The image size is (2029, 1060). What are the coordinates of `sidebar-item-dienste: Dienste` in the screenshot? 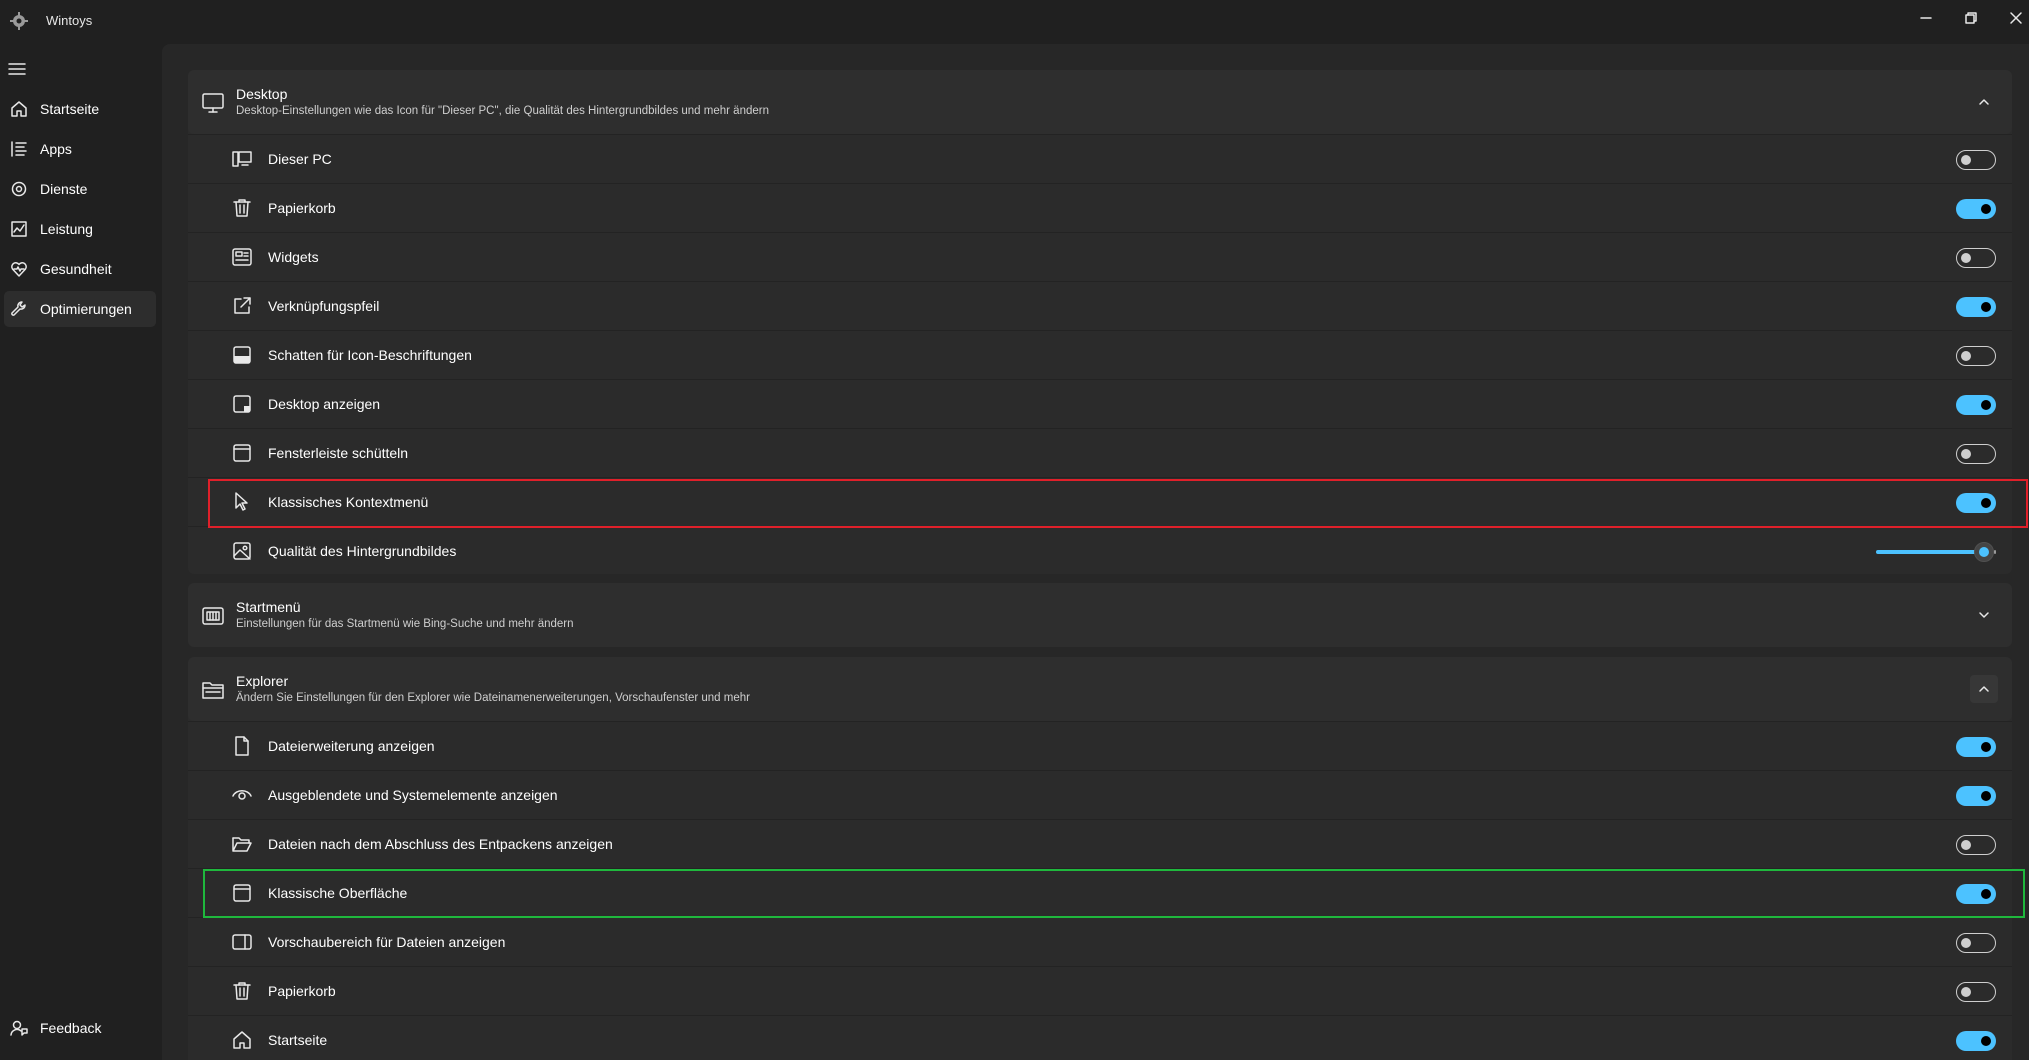 It's located at (80, 189).